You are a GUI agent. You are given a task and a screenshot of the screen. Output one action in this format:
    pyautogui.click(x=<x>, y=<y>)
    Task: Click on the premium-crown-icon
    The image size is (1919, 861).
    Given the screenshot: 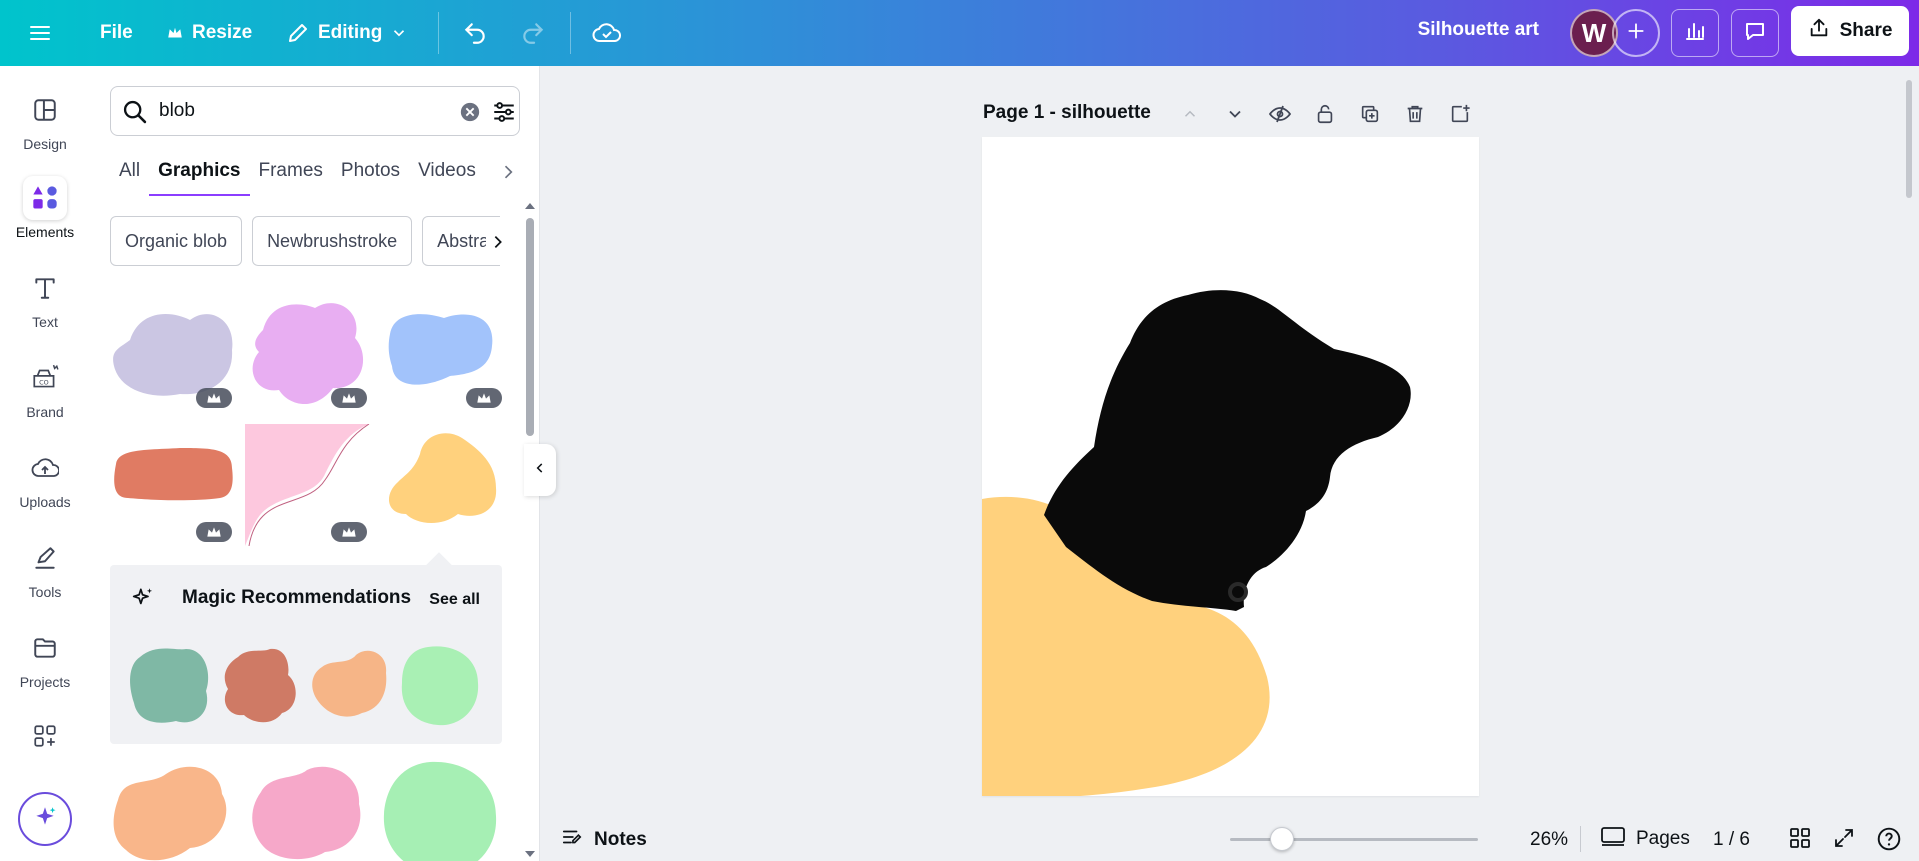 What is the action you would take?
    pyautogui.click(x=484, y=398)
    